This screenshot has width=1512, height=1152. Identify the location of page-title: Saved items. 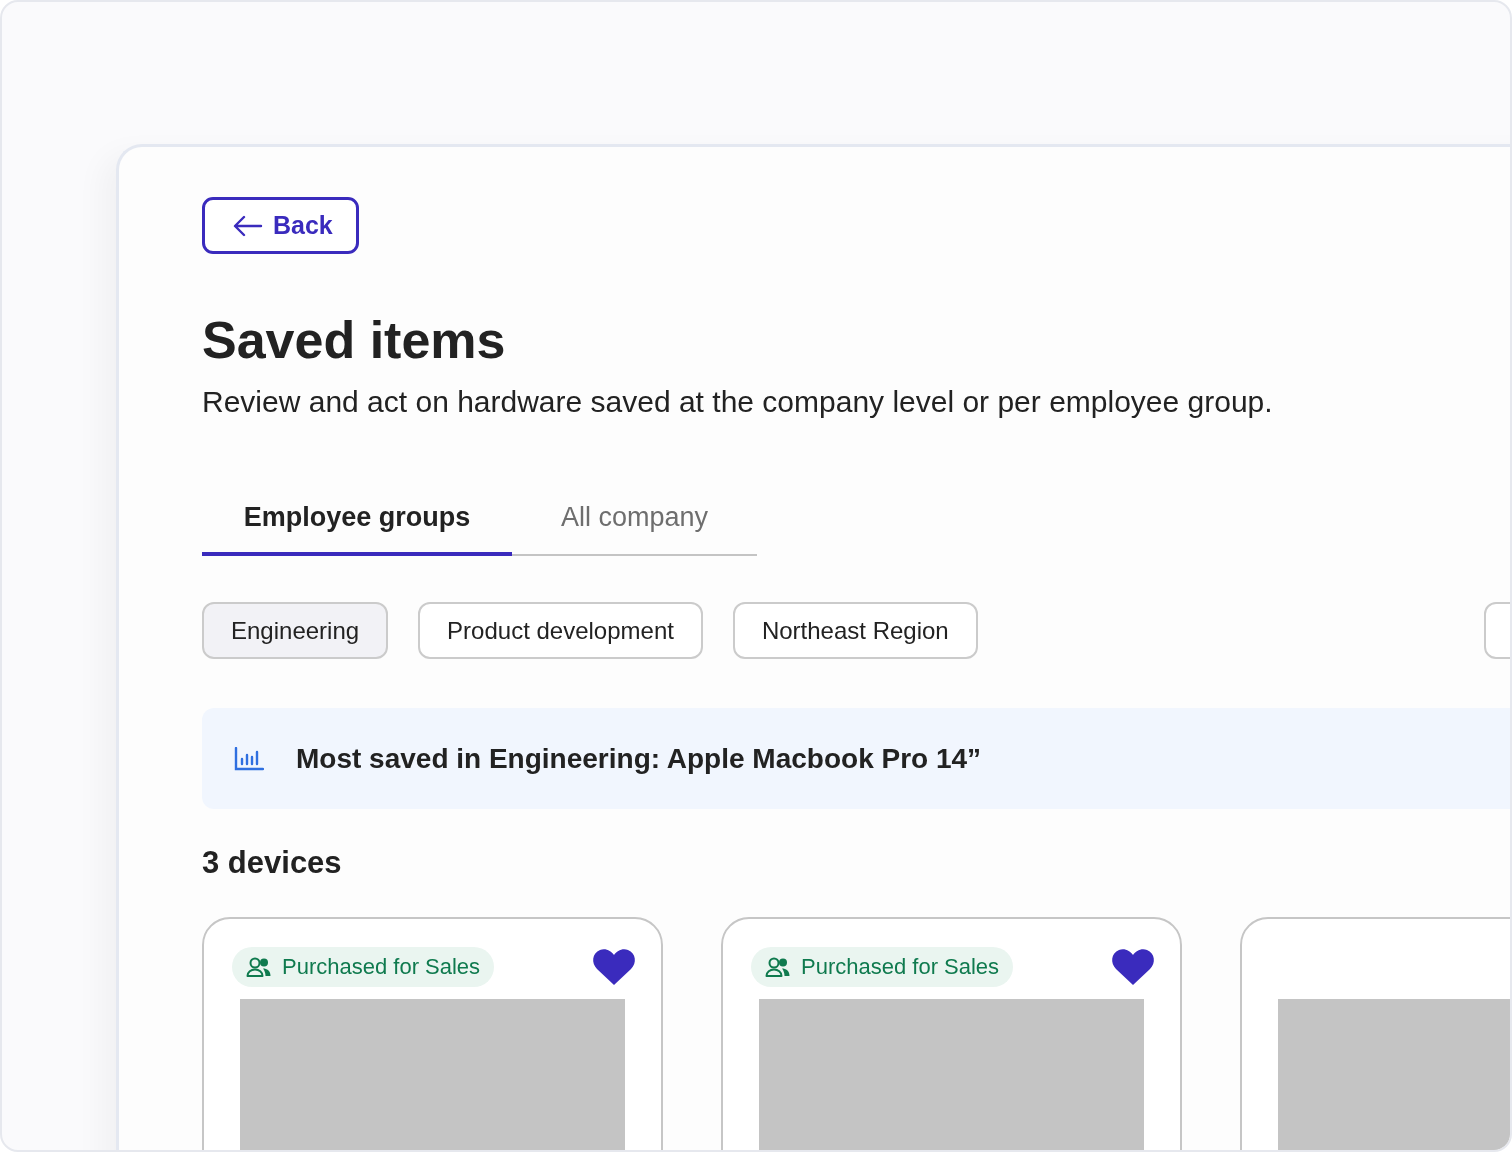
(354, 340).